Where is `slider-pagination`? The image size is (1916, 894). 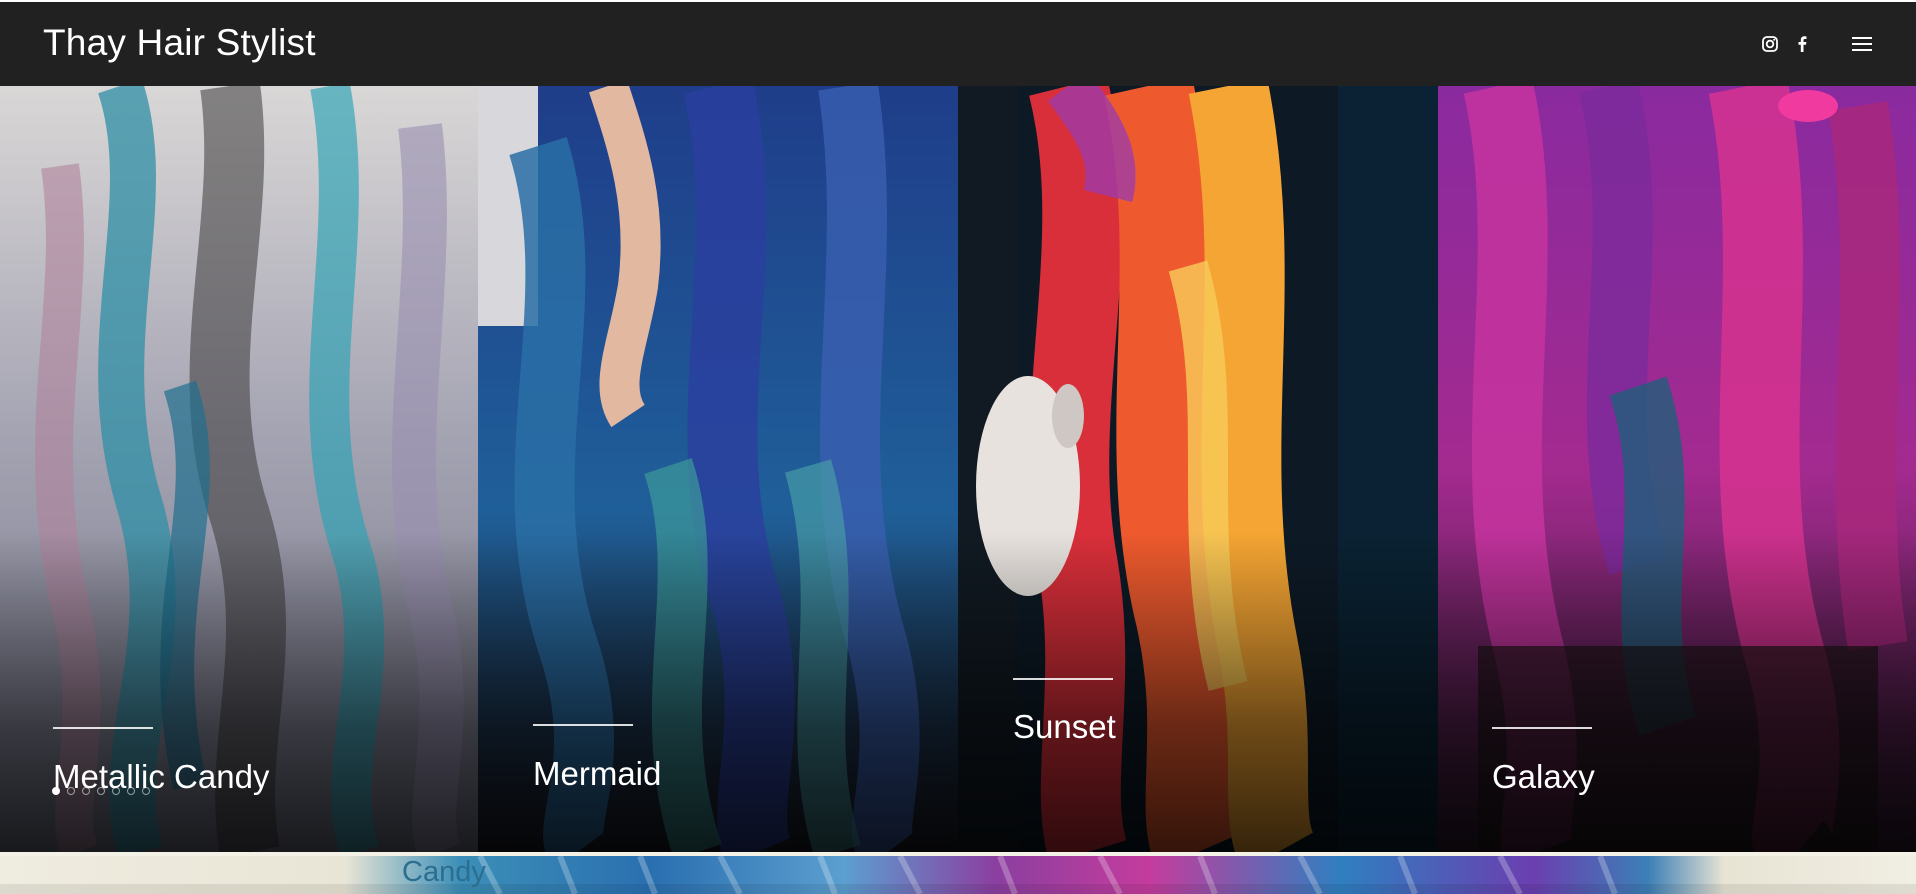
slider-pagination is located at coordinates (101, 791).